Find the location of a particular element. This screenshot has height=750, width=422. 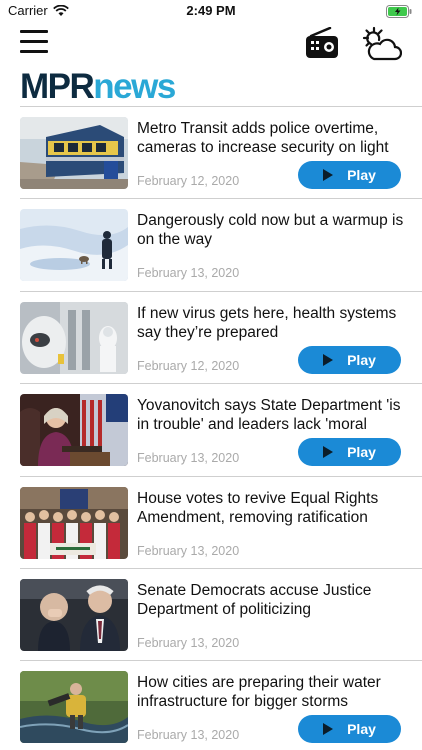

logo-mpr: MPR is located at coordinates (57, 86).